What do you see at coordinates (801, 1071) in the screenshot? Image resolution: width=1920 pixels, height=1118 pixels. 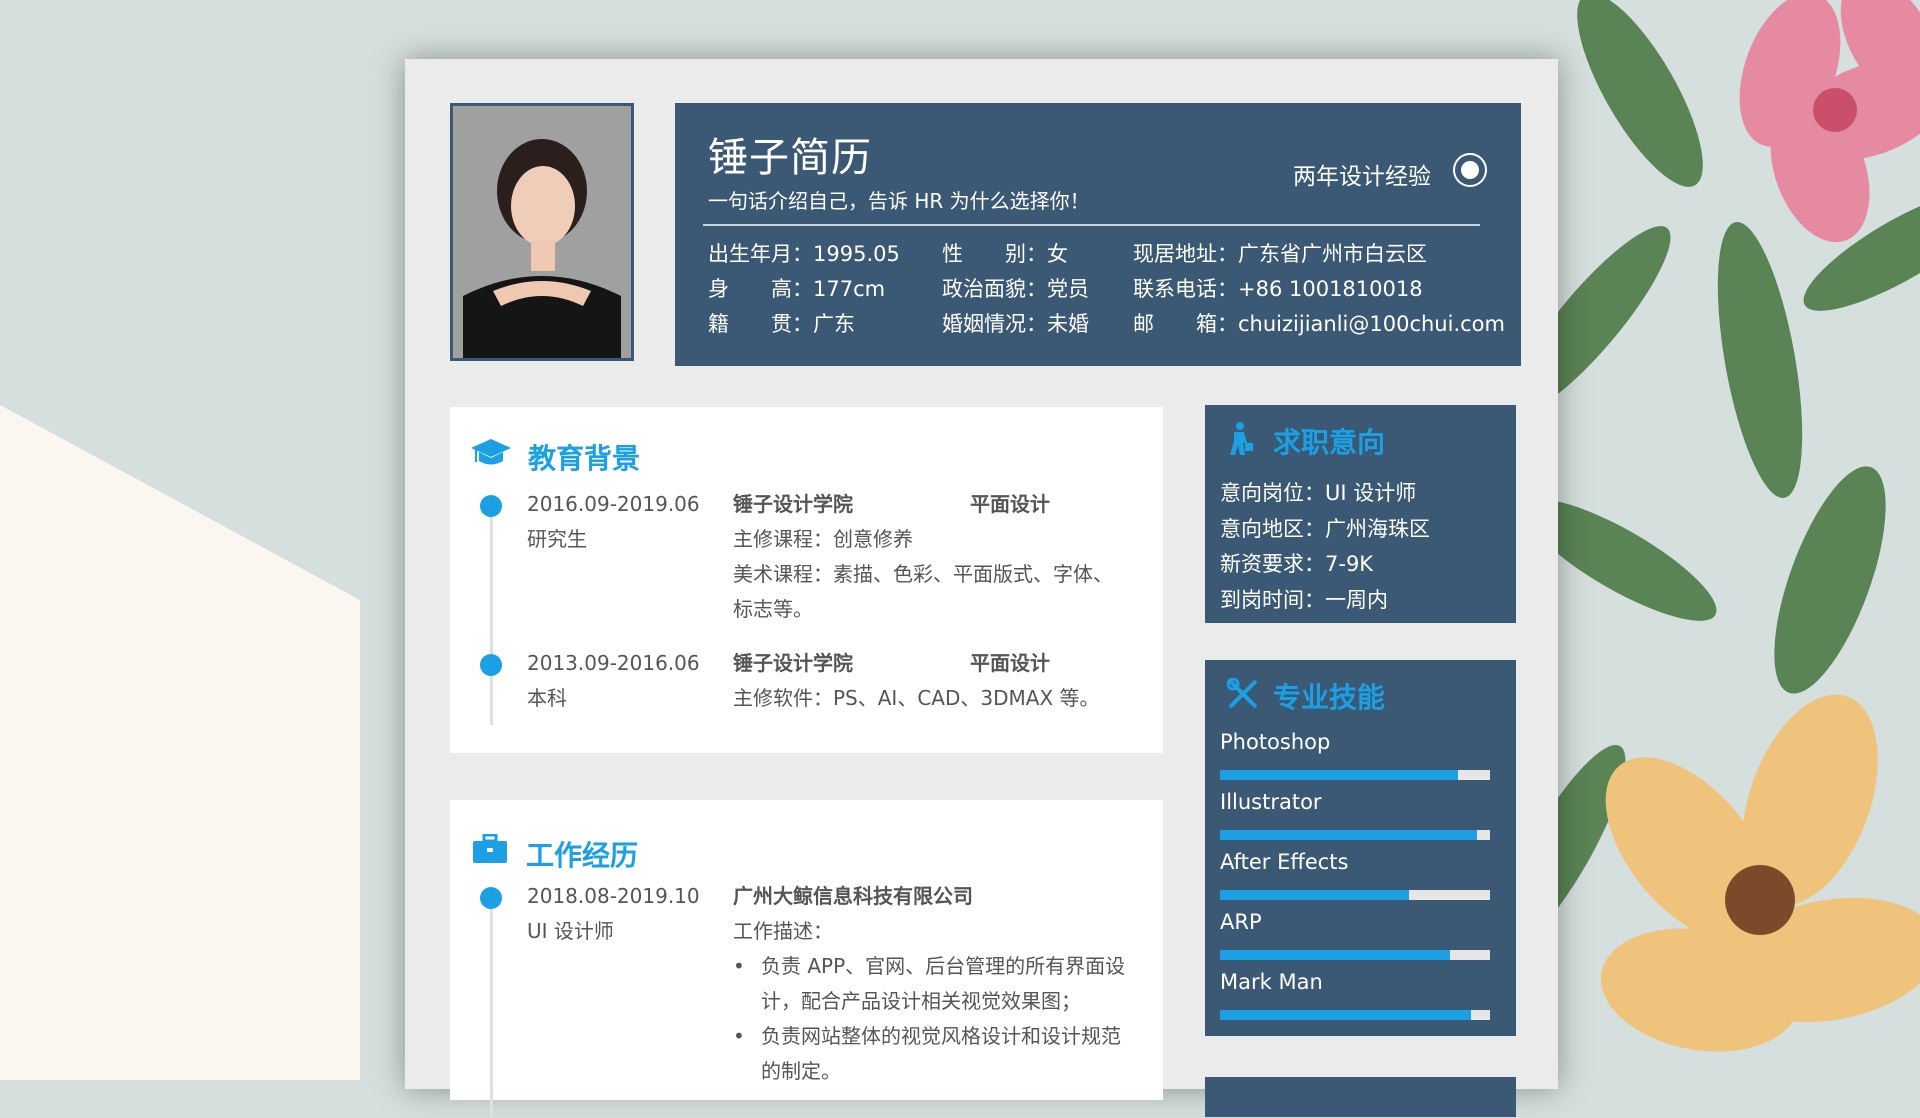 I see `work-bullet-2-line-2: 的制定。` at bounding box center [801, 1071].